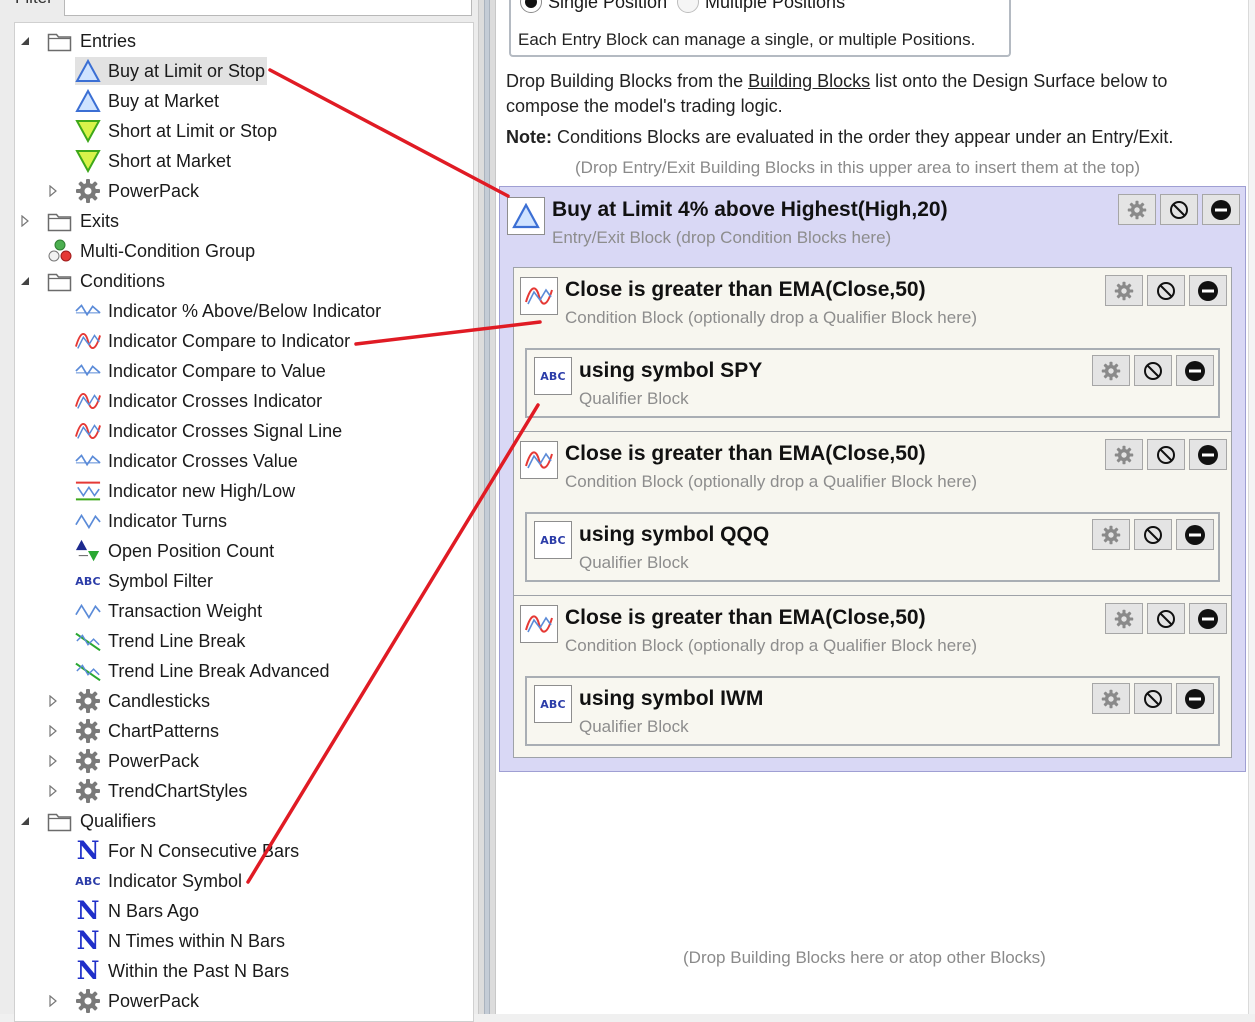 This screenshot has height=1022, width=1255. Describe the element at coordinates (91, 41) in the screenshot. I see `tree-item-entries: Entries` at that location.